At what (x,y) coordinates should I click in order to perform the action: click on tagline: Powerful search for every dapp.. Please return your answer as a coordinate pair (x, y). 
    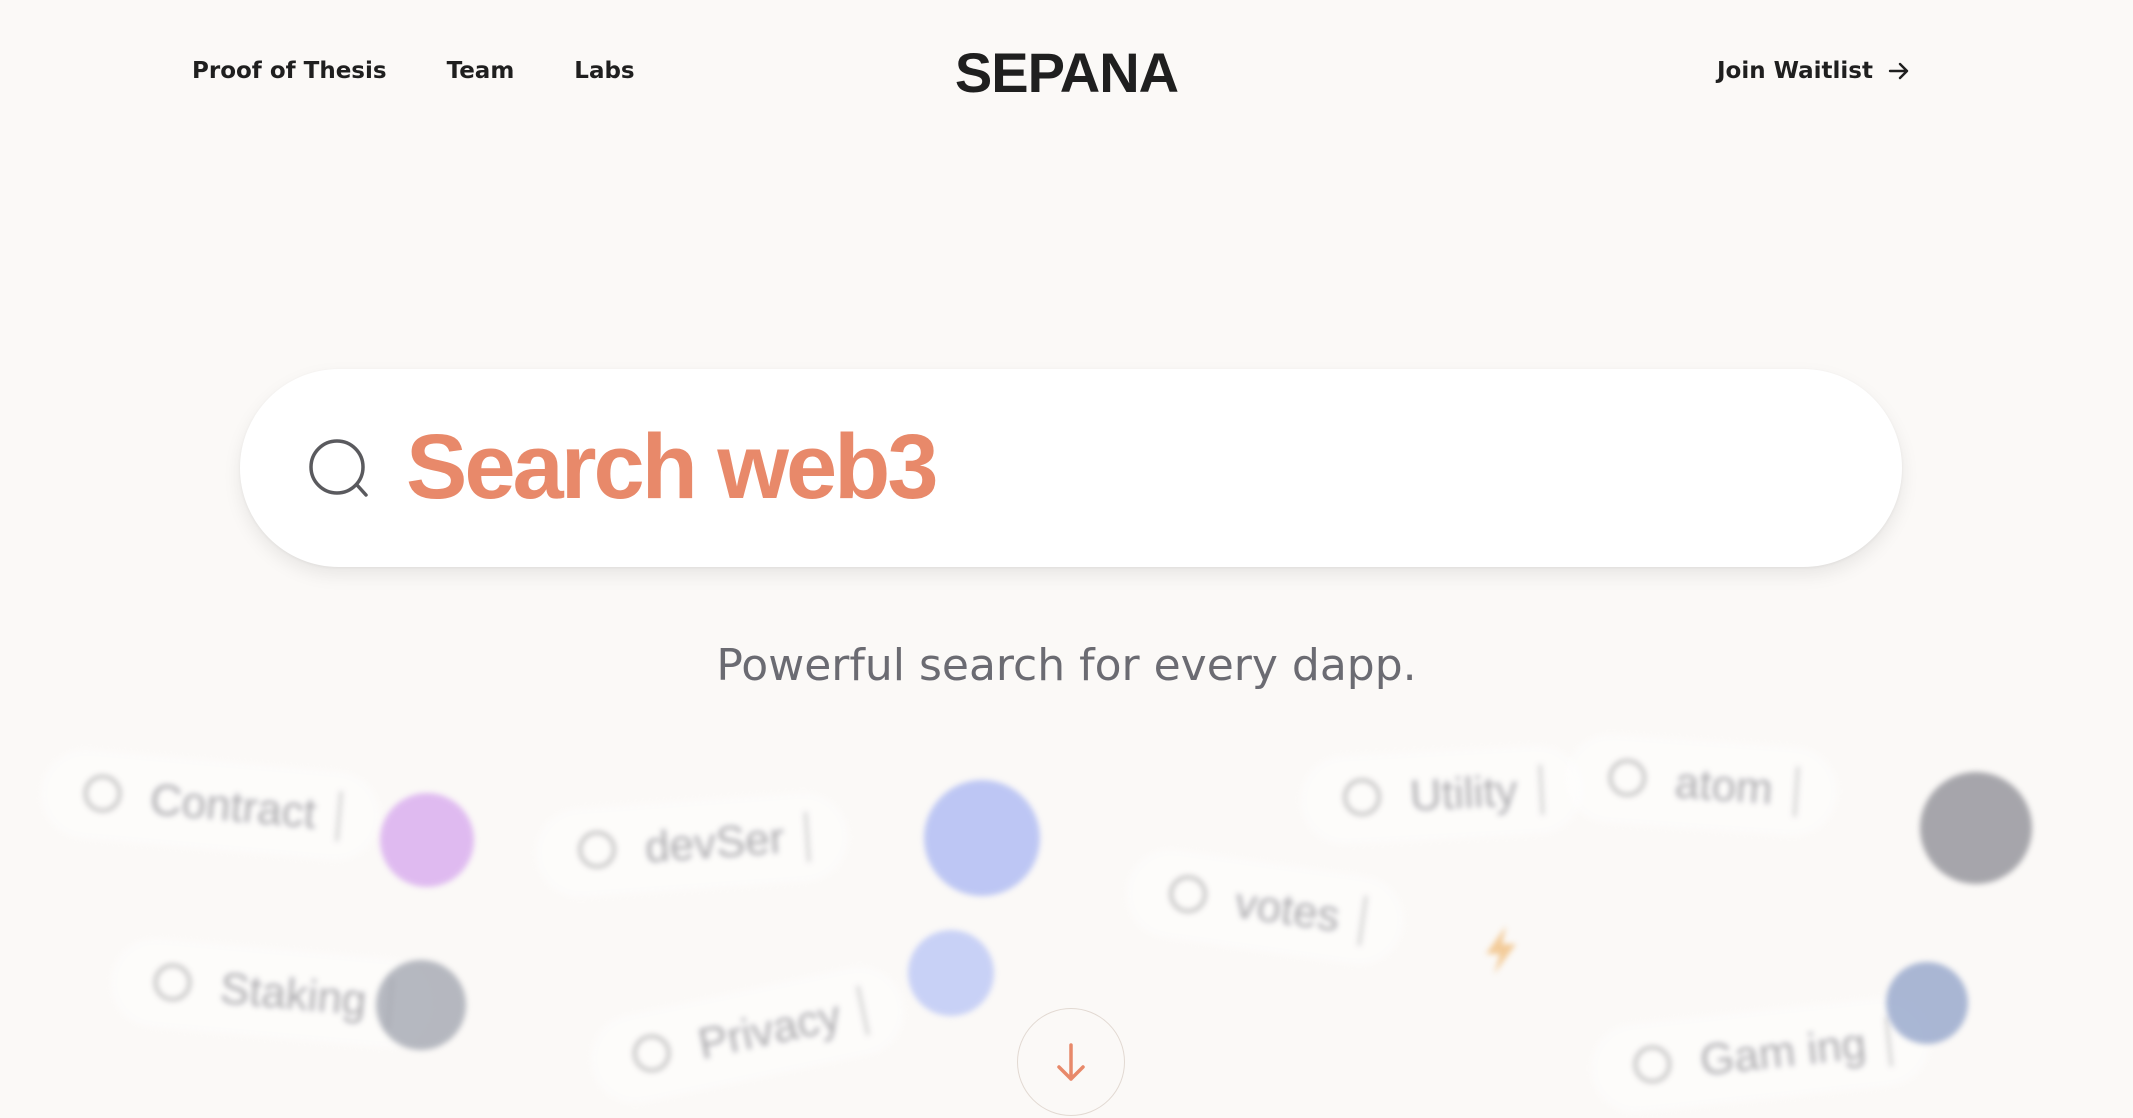
    Looking at the image, I should click on (1066, 665).